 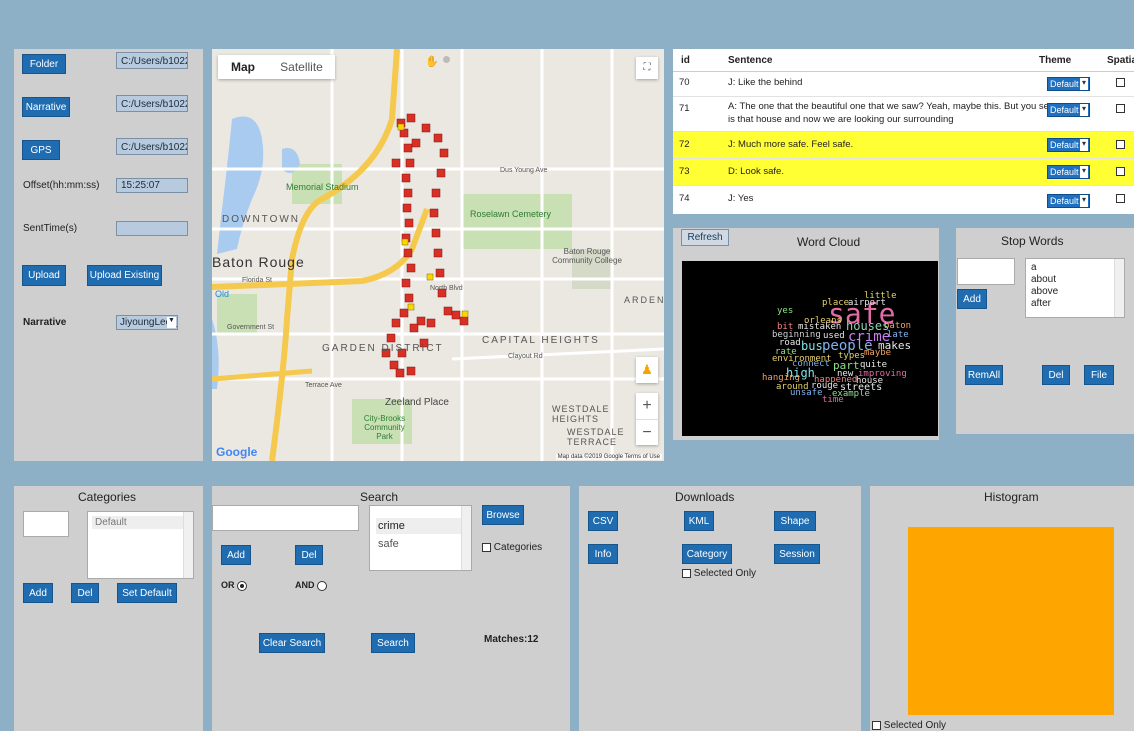 What do you see at coordinates (1075, 268) in the screenshot?
I see `list-item: a` at bounding box center [1075, 268].